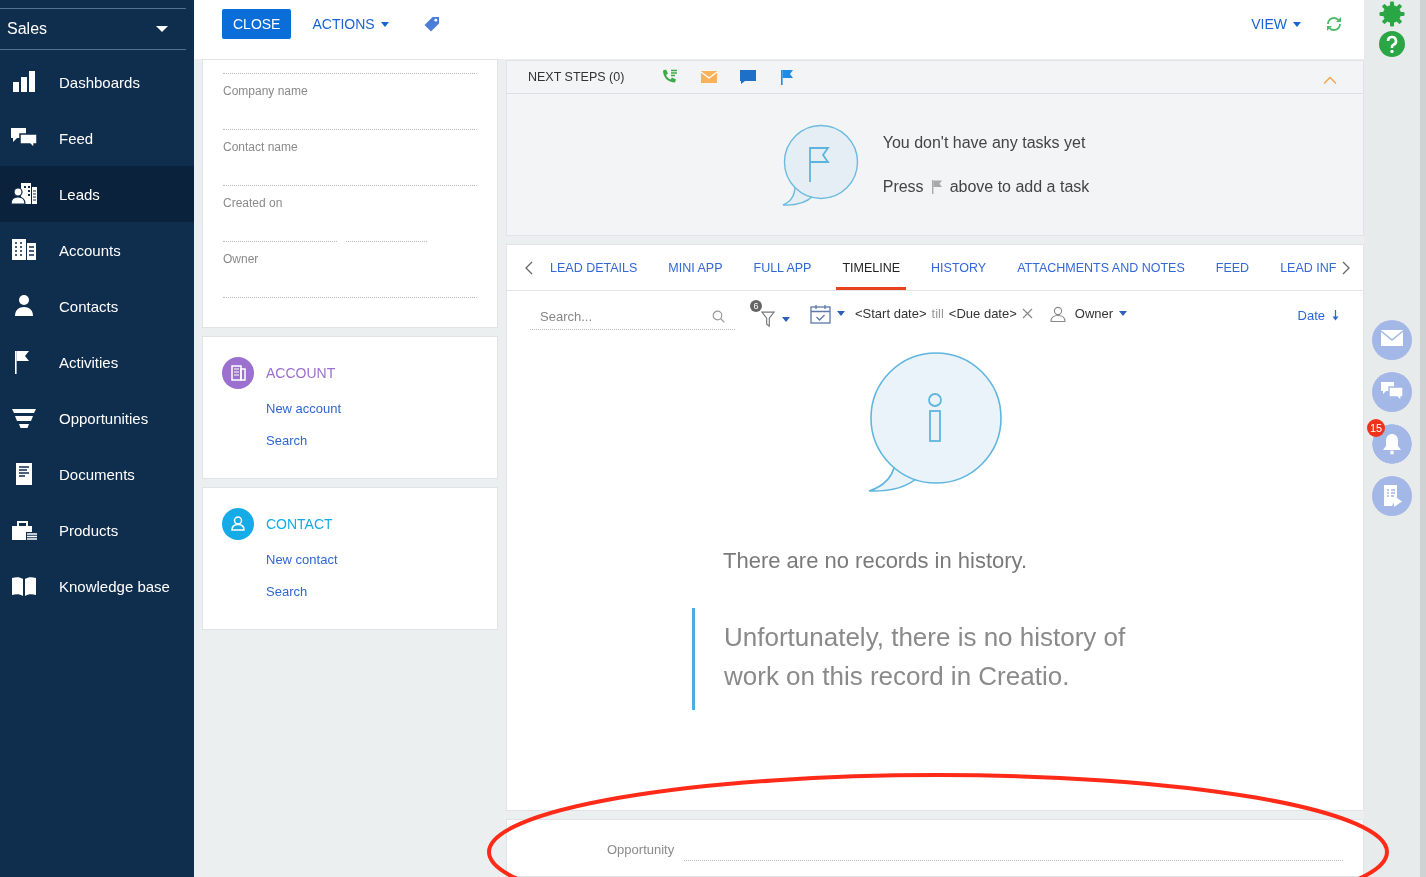 Image resolution: width=1426 pixels, height=877 pixels. What do you see at coordinates (24, 194) in the screenshot?
I see `person-building-icon` at bounding box center [24, 194].